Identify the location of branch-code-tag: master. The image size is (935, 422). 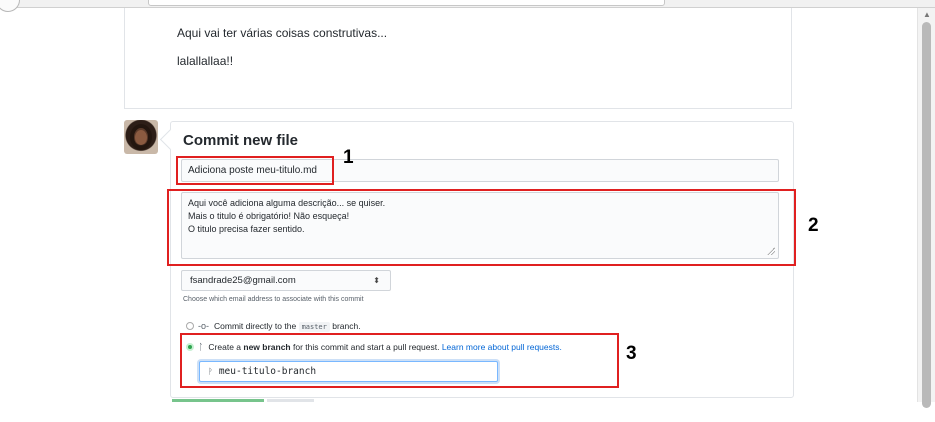
(314, 327).